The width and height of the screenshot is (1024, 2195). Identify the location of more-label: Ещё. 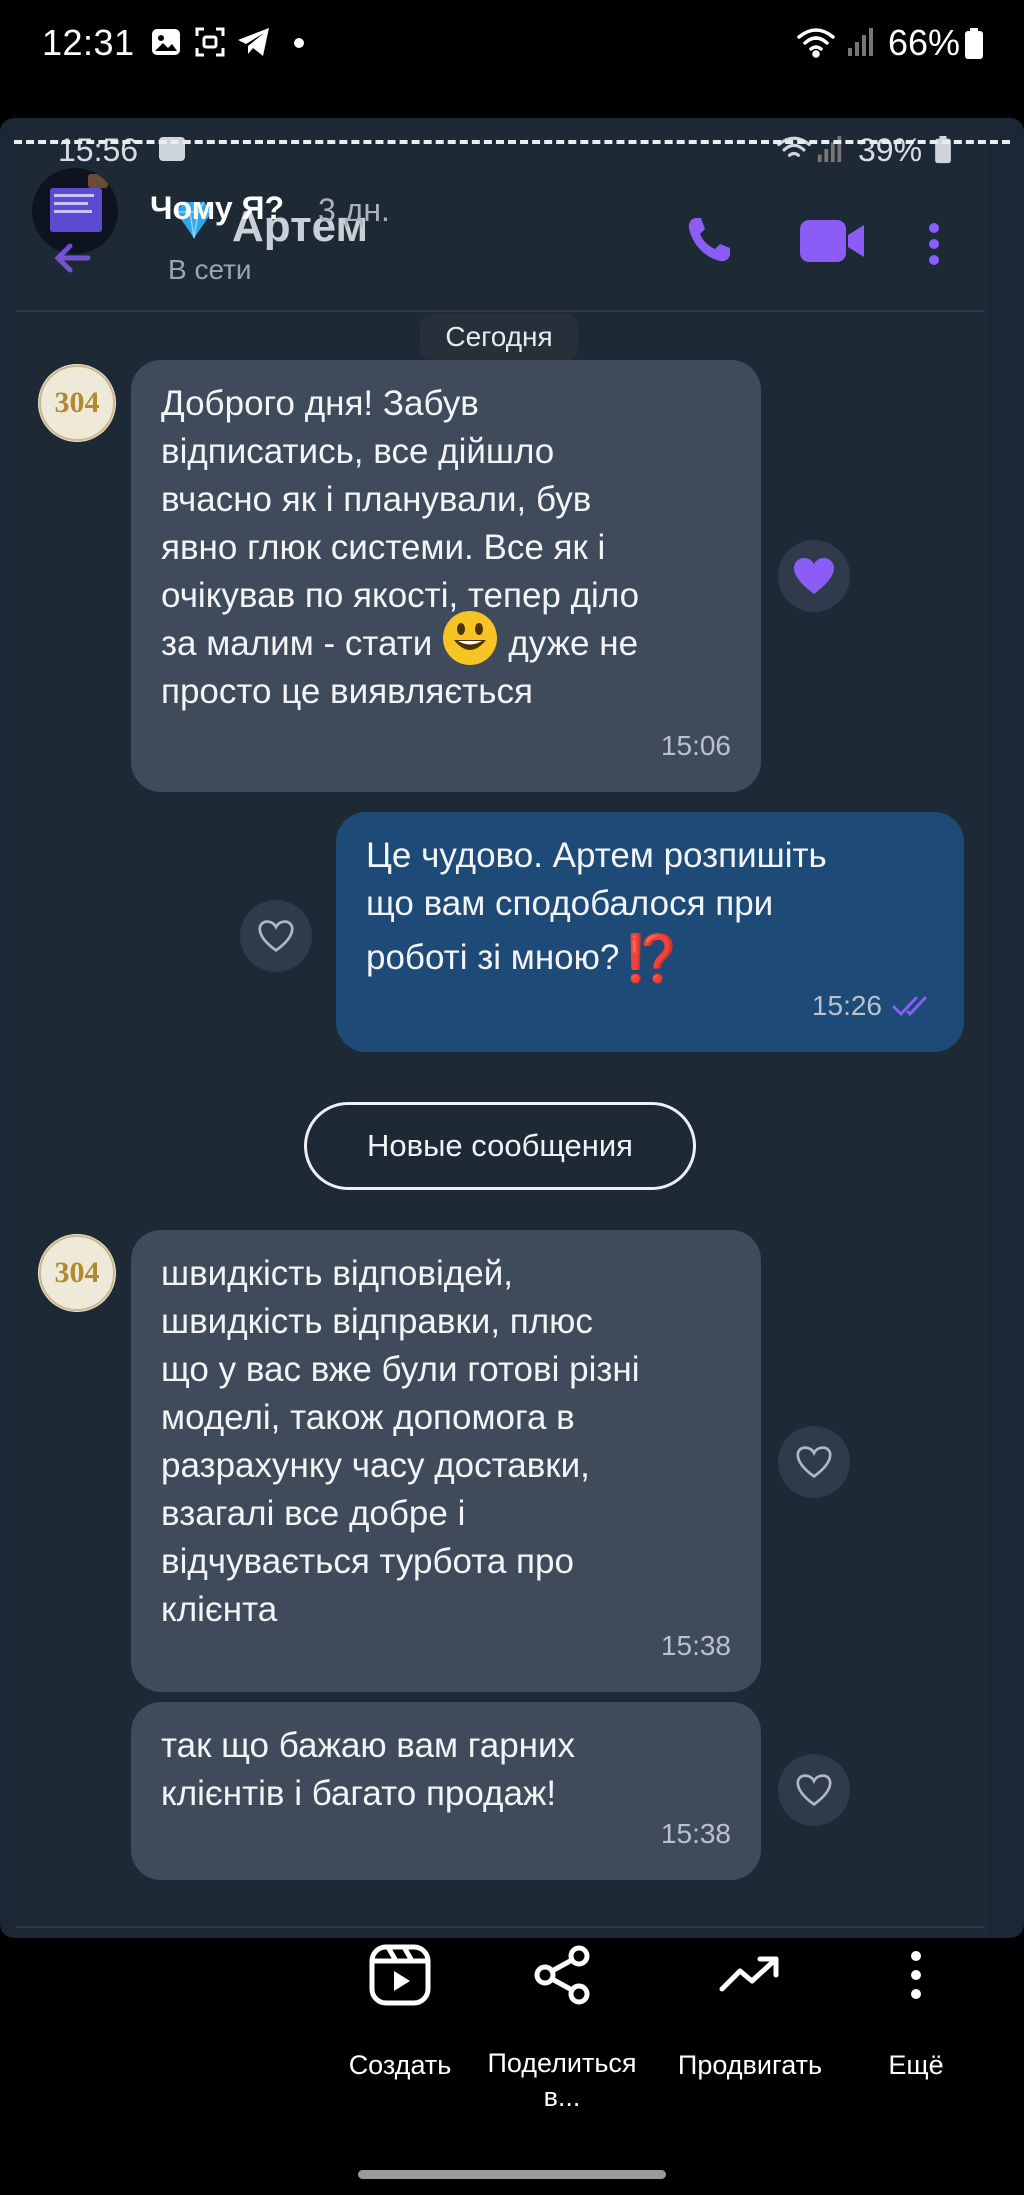
(916, 2065).